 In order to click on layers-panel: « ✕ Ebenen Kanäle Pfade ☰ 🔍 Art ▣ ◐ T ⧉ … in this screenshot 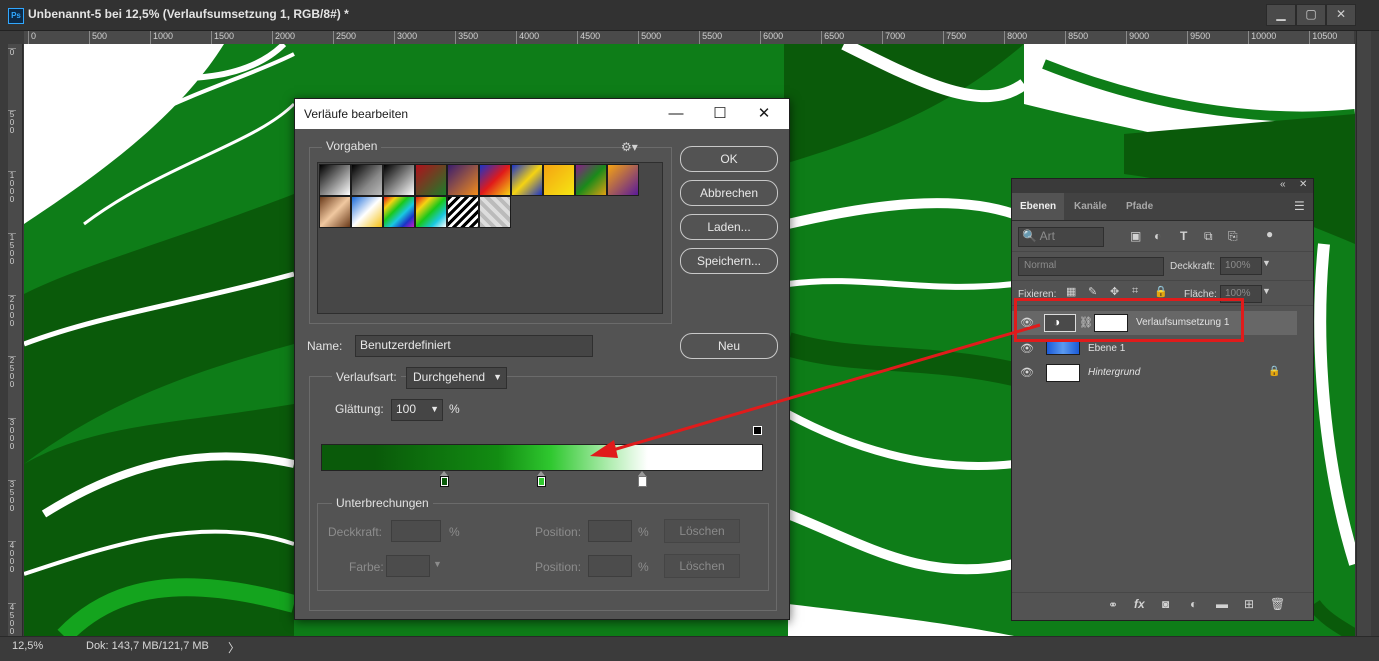, I will do `click(1162, 399)`.